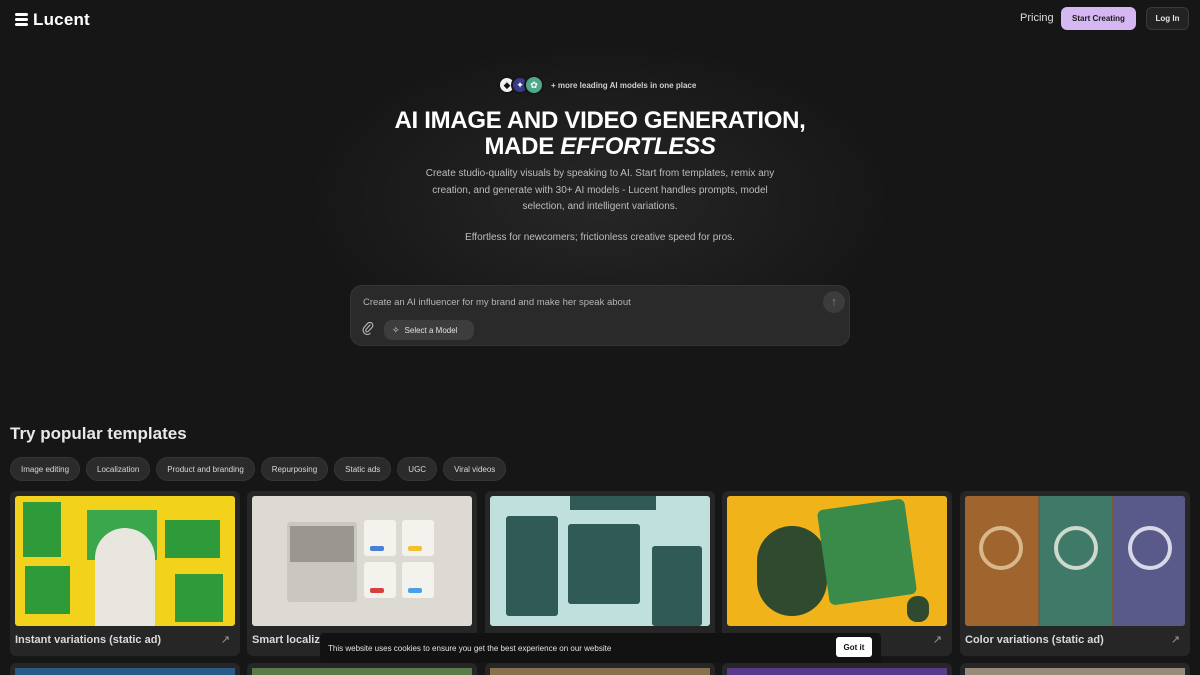 The width and height of the screenshot is (1200, 675). I want to click on models-text: + more leading AI models in one place, so click(624, 85).